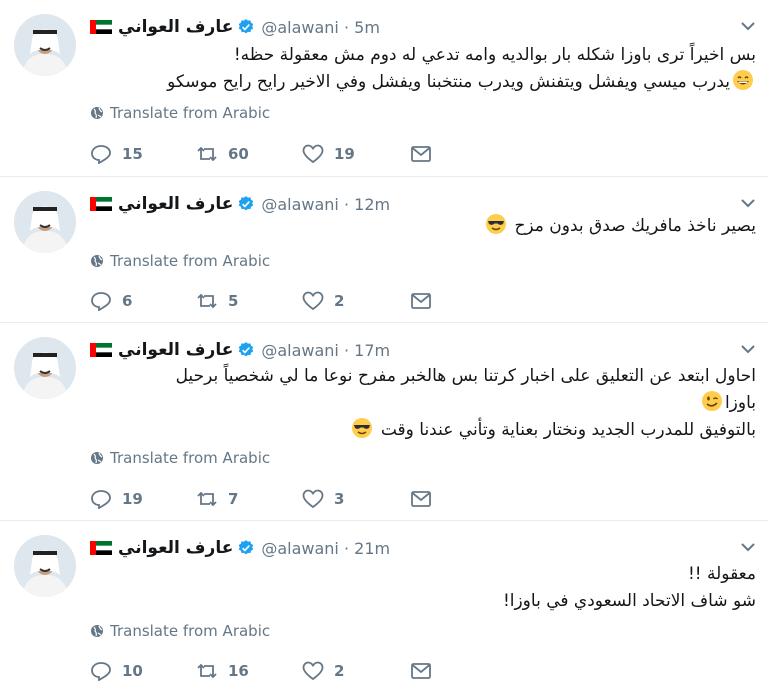 This screenshot has height=696, width=768. Describe the element at coordinates (111, 301) in the screenshot. I see `reply-button: 6` at that location.